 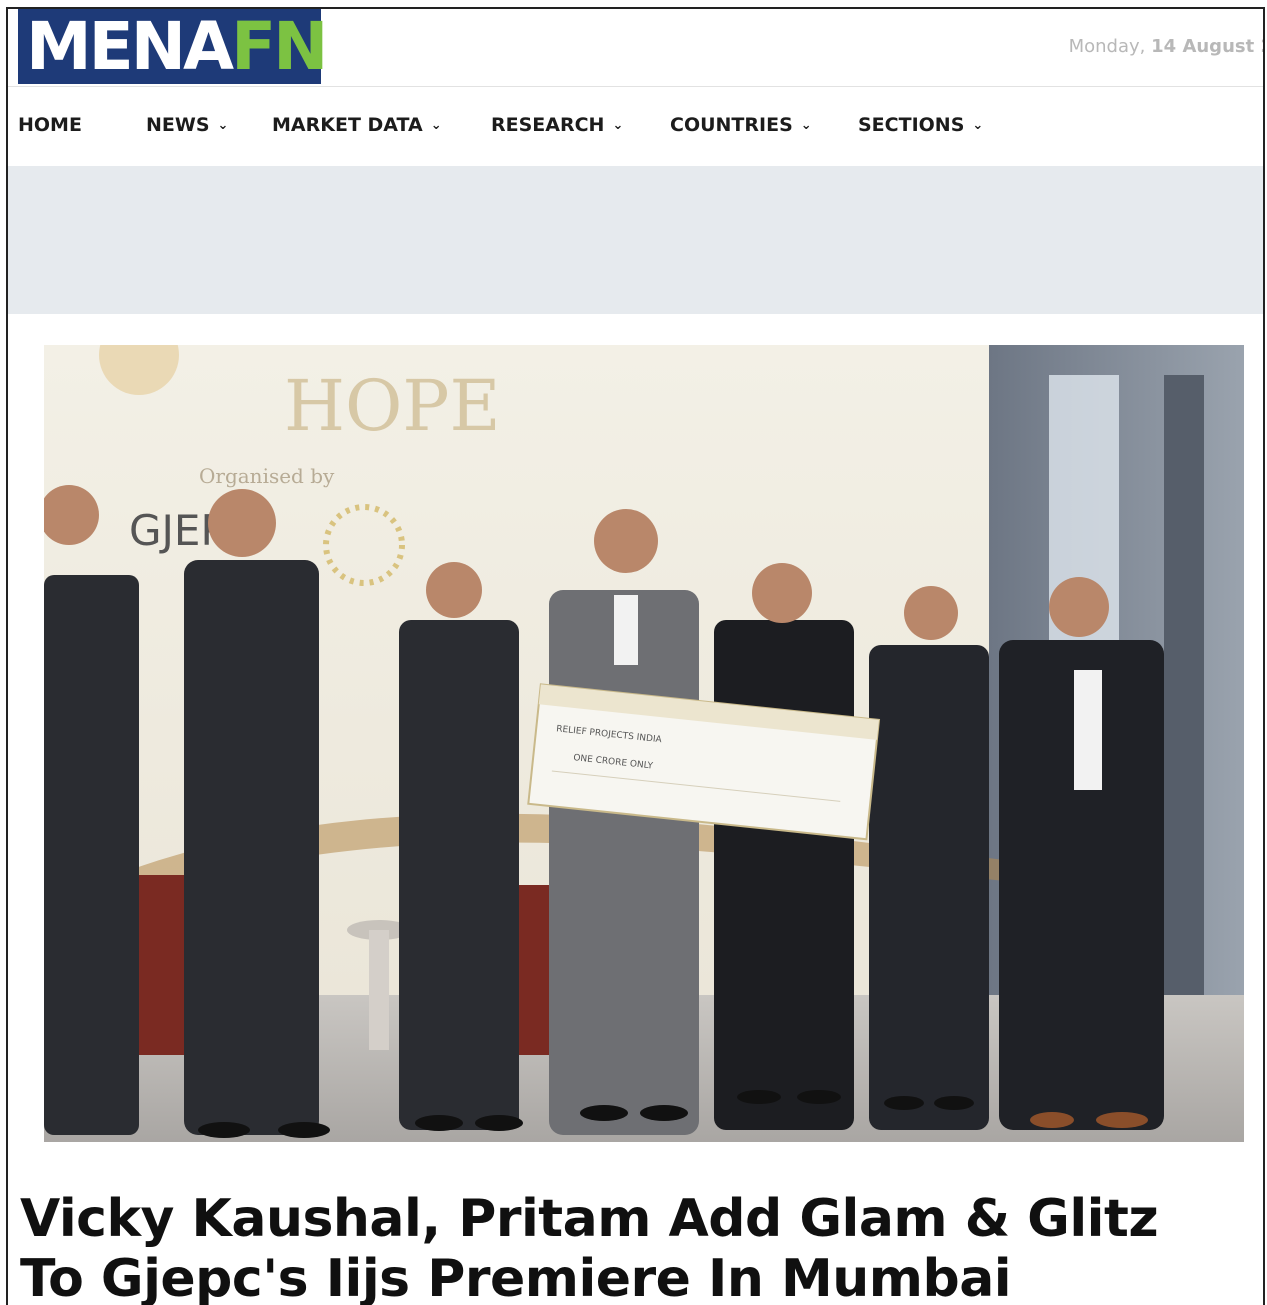 What do you see at coordinates (267, 476) in the screenshot?
I see `backdrop-organised-by: Organised by` at bounding box center [267, 476].